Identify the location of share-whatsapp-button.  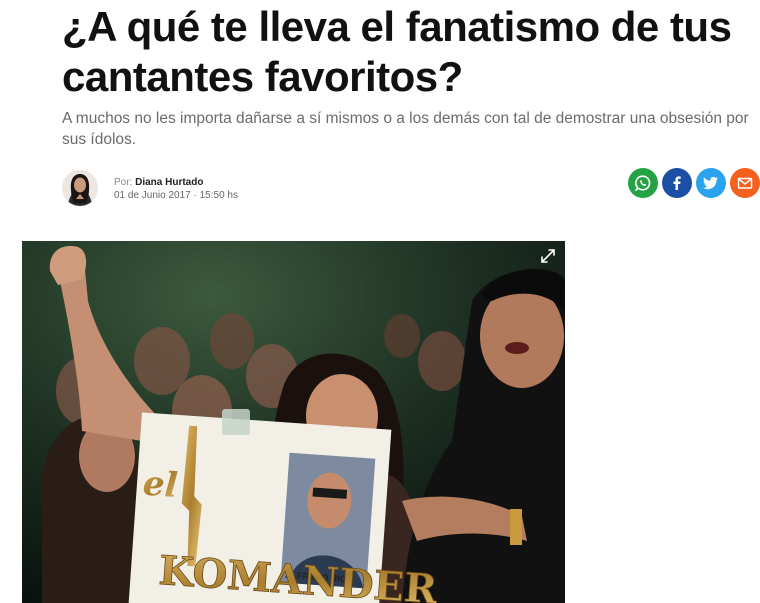
(643, 183).